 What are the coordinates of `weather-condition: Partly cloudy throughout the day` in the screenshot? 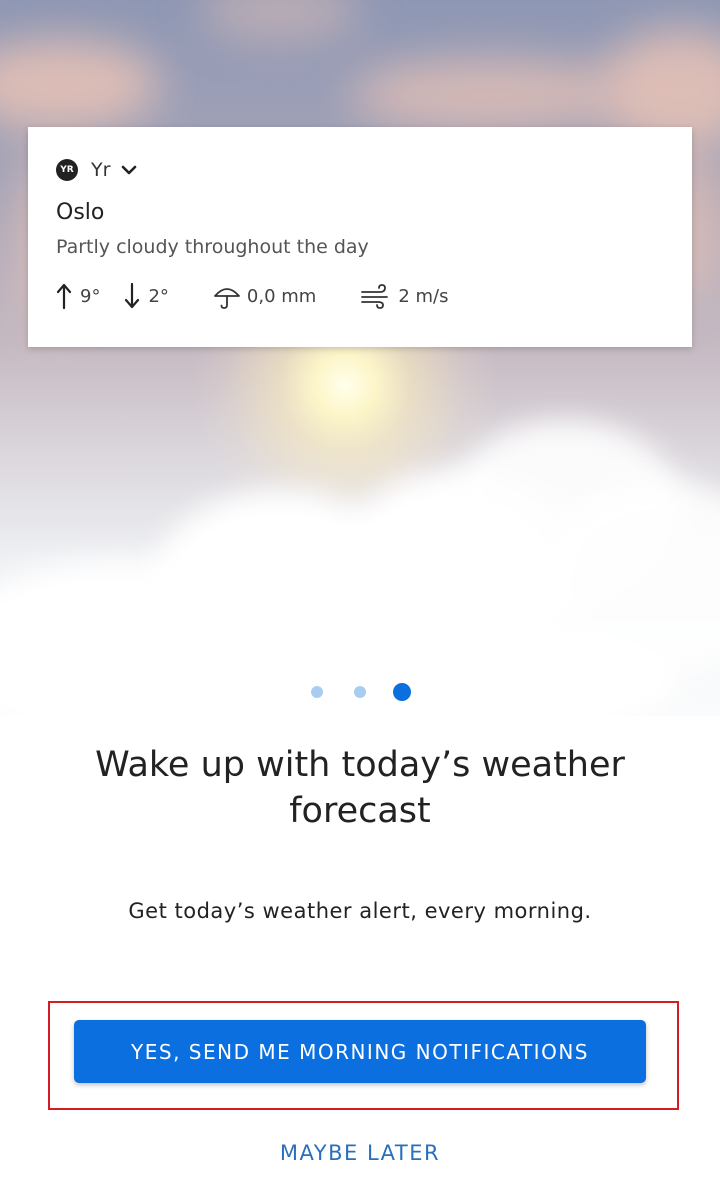 It's located at (212, 247).